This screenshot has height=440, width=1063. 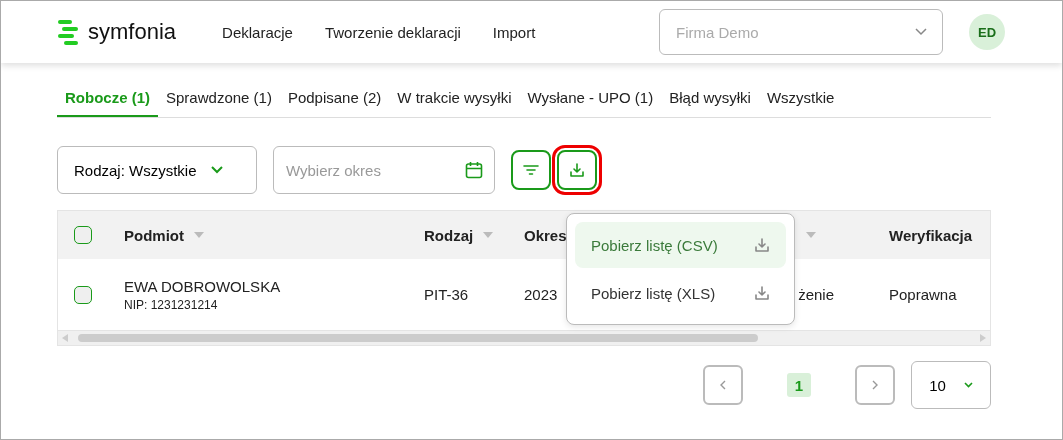 I want to click on user-avatar: ED, so click(x=987, y=32).